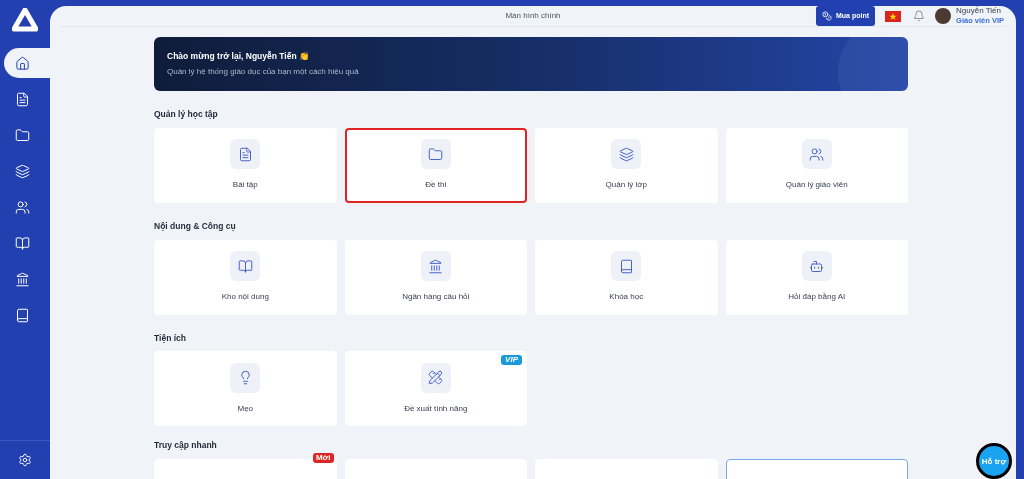 The image size is (1024, 479). I want to click on robot-icon, so click(817, 266).